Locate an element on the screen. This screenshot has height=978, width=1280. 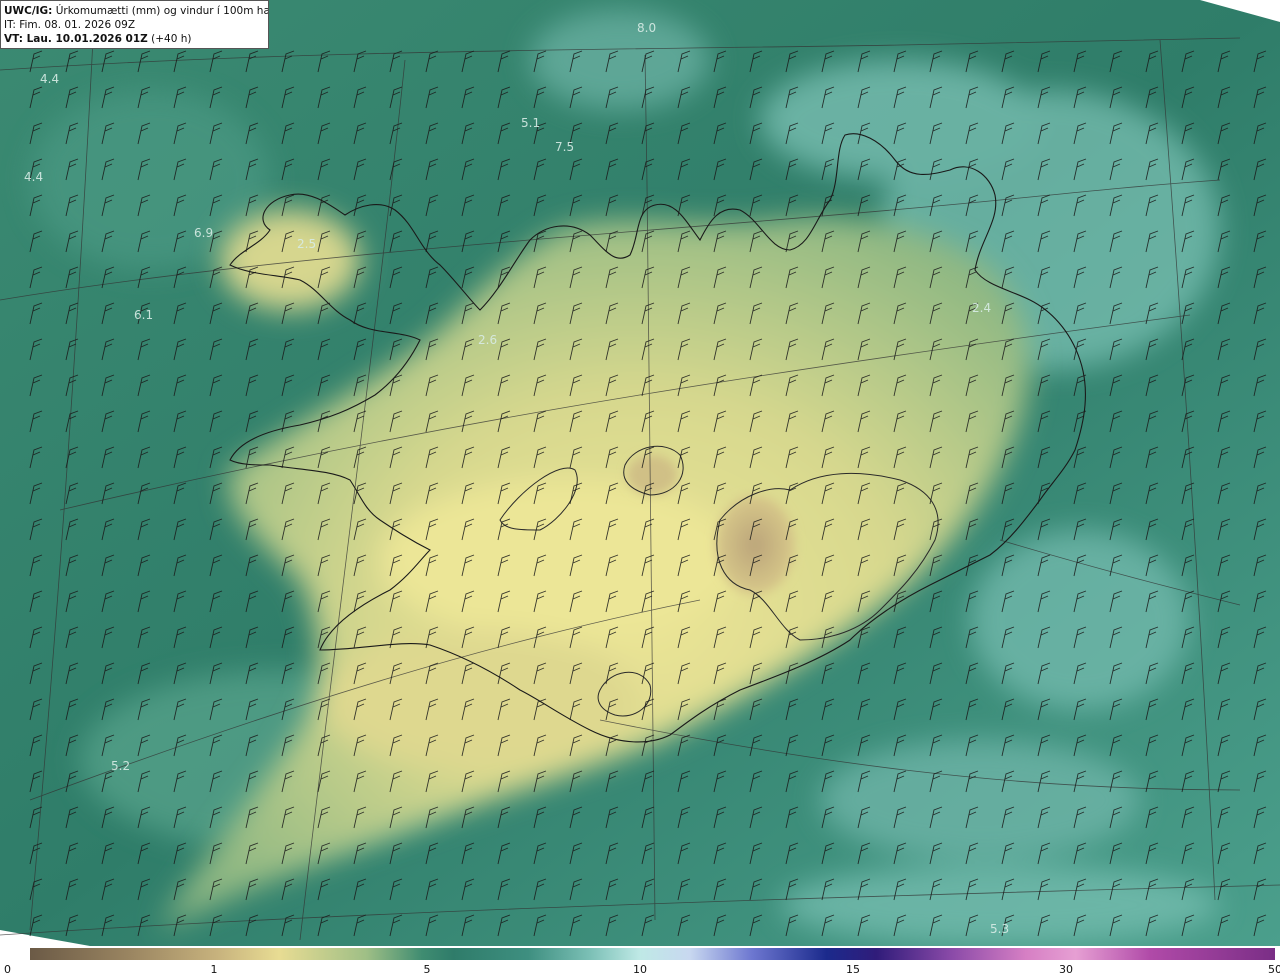
colorbar-tick: 1 is located at coordinates (214, 969).